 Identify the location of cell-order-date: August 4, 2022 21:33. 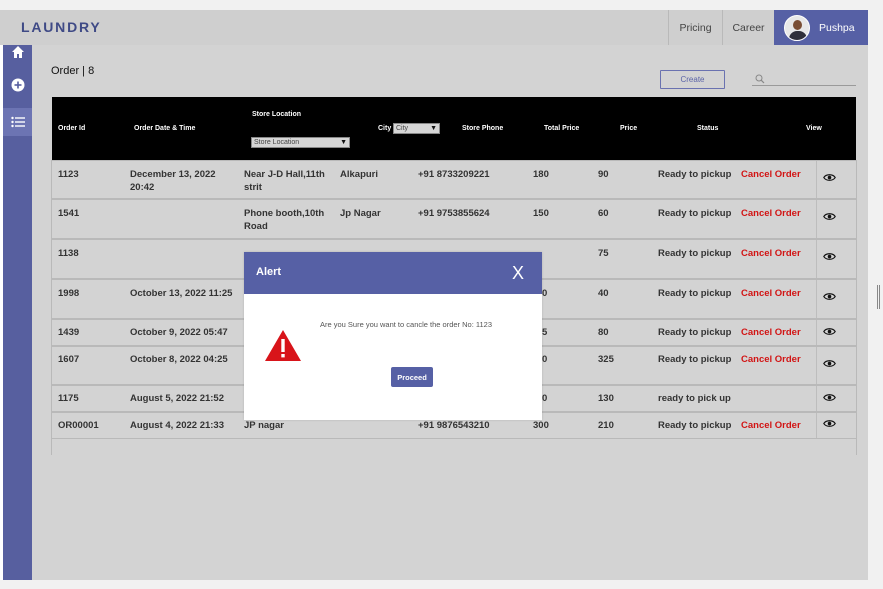
(177, 425).